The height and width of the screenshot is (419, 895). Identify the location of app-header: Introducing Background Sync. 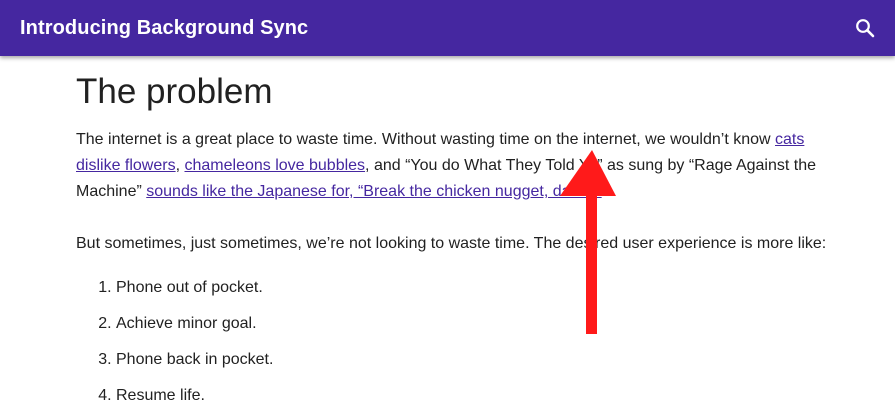
(447, 28).